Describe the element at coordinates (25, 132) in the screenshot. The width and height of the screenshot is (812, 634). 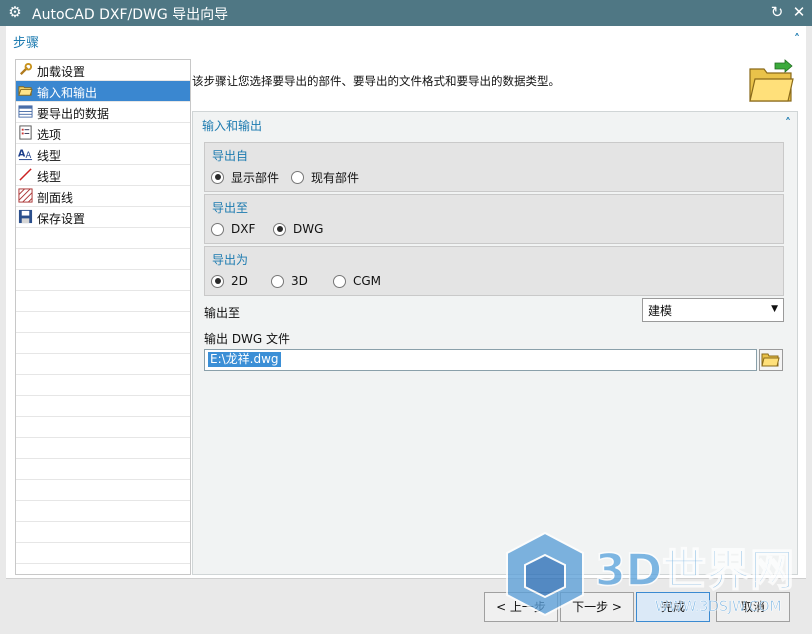
I see `options-list-icon` at that location.